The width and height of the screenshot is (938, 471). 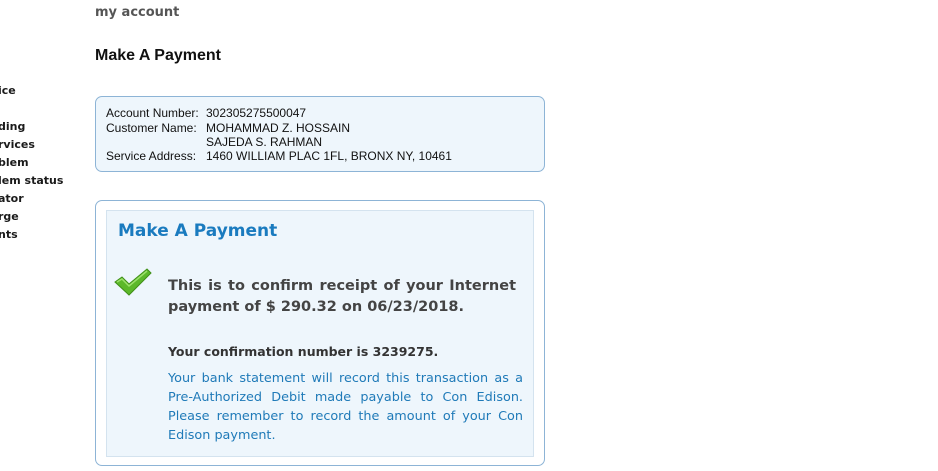 What do you see at coordinates (329, 156) in the screenshot?
I see `service-address-value: 1460 WILLIAM PLAC 1FL, BRONX NY, 10461` at bounding box center [329, 156].